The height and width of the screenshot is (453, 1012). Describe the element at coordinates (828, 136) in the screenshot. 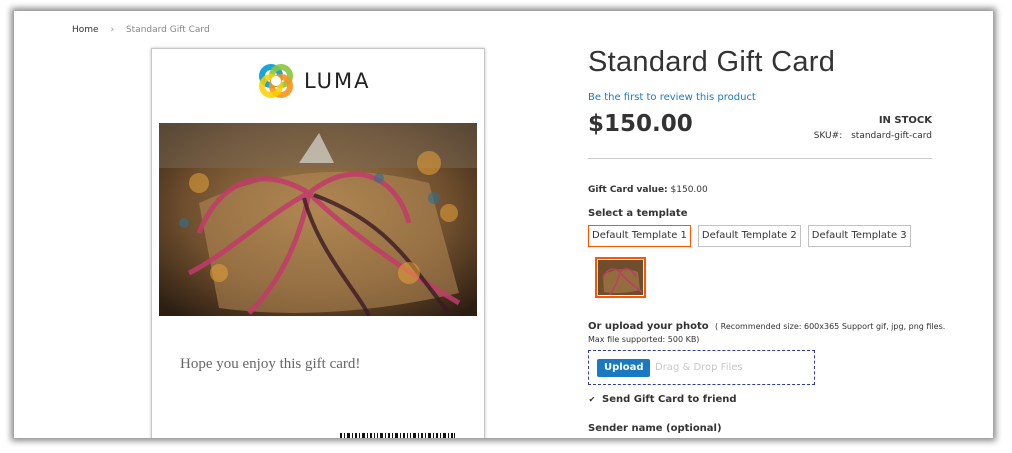

I see `sku-label: SKU#:` at that location.